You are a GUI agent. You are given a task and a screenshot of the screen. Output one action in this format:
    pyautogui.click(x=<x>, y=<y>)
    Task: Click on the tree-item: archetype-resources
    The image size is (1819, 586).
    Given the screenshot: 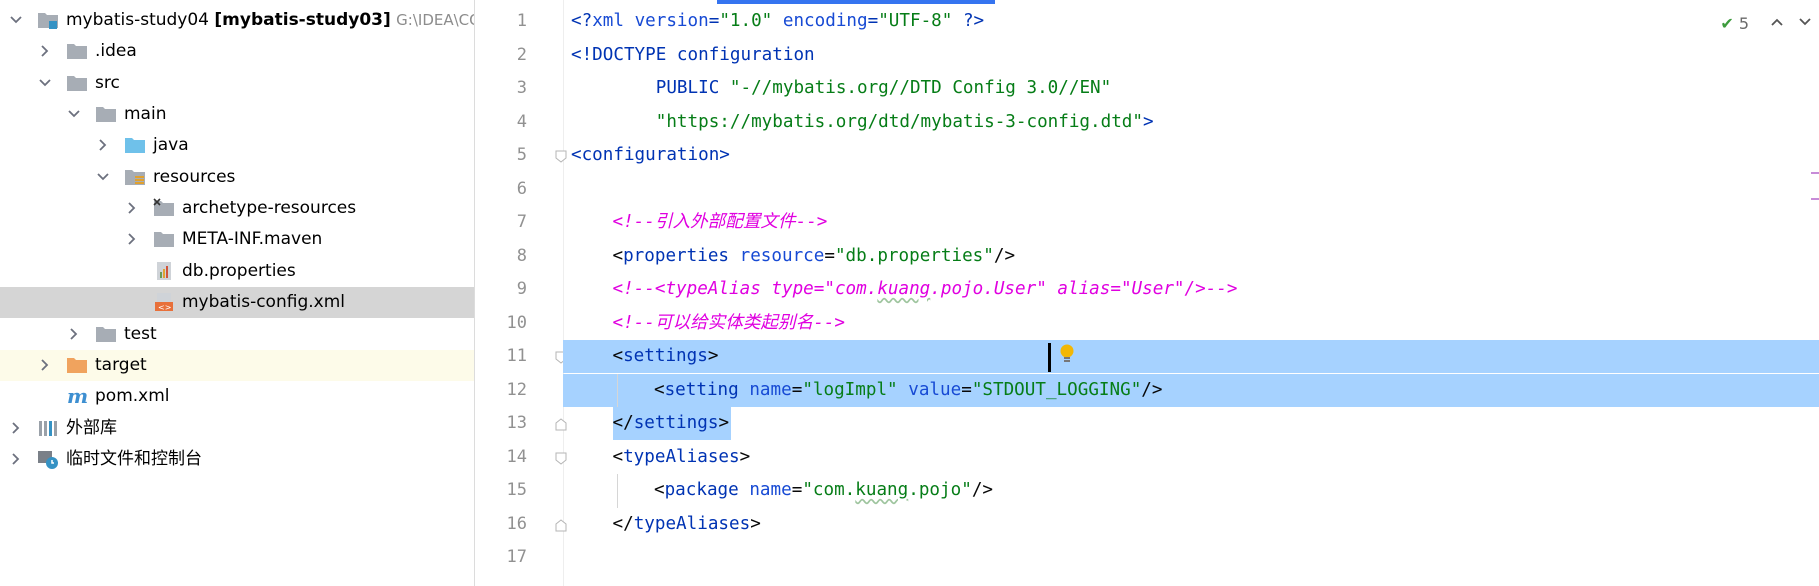 What is the action you would take?
    pyautogui.click(x=237, y=208)
    